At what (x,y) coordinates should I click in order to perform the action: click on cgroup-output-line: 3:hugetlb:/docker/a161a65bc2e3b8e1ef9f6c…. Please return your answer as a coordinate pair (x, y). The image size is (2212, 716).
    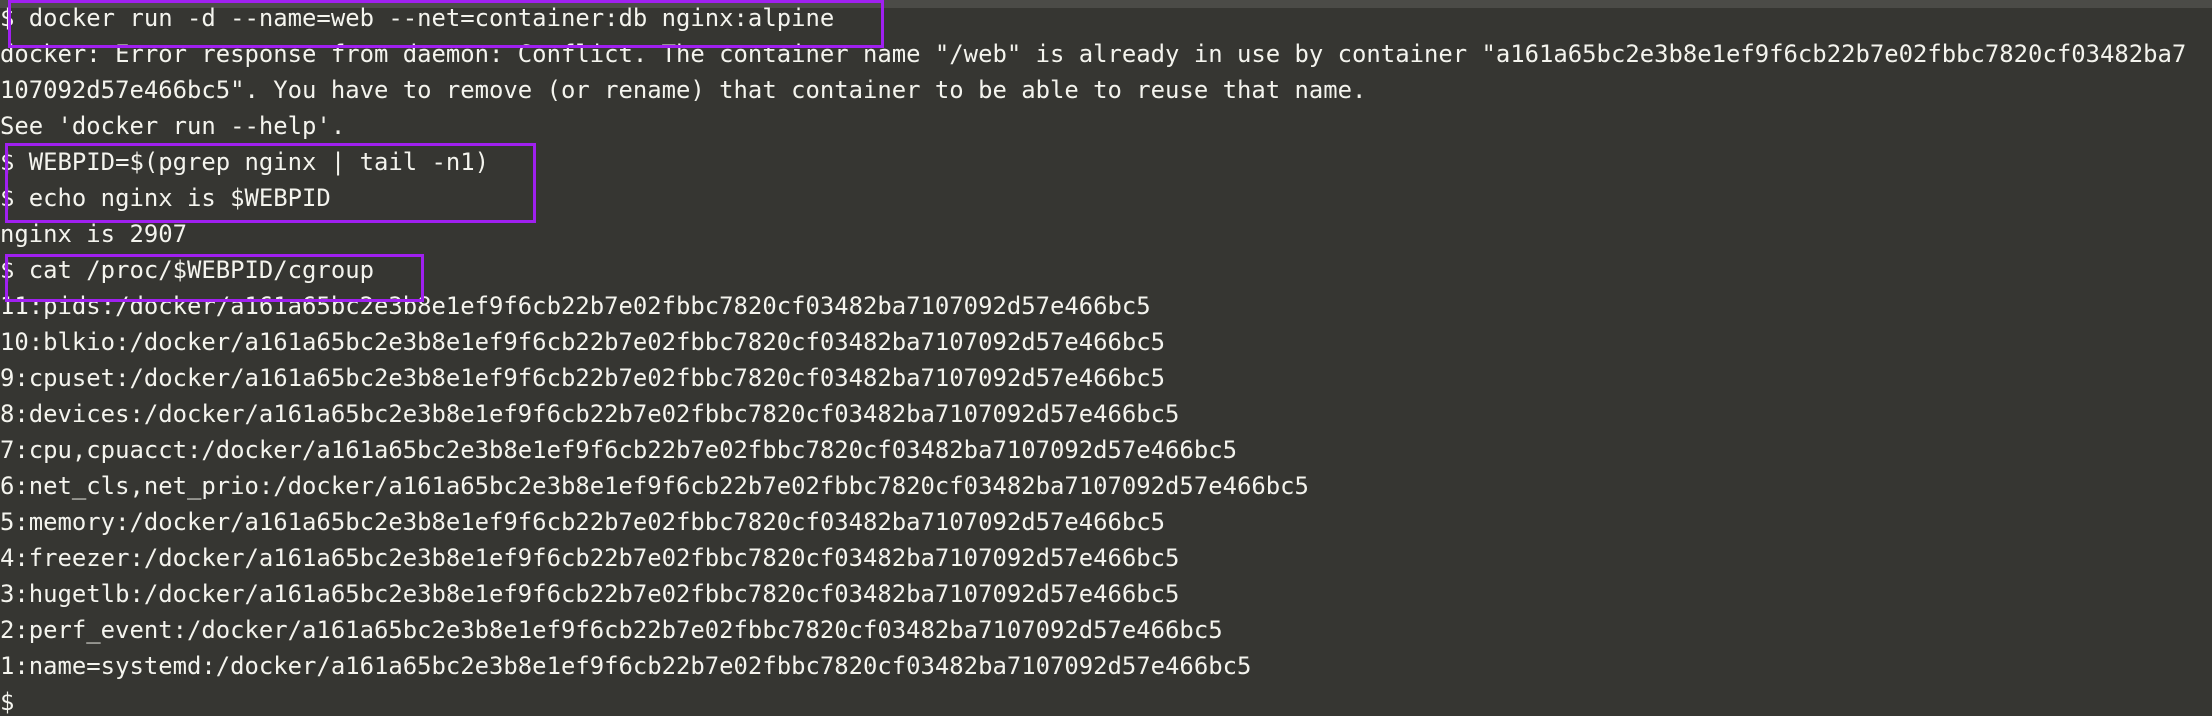
    Looking at the image, I should click on (590, 594).